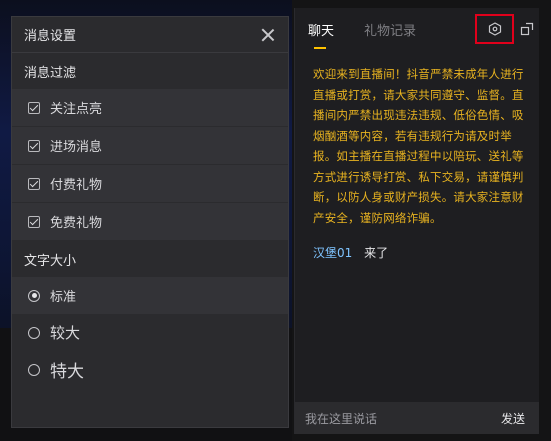 The image size is (551, 441). I want to click on filter-option-entry: 进场消息, so click(150, 145).